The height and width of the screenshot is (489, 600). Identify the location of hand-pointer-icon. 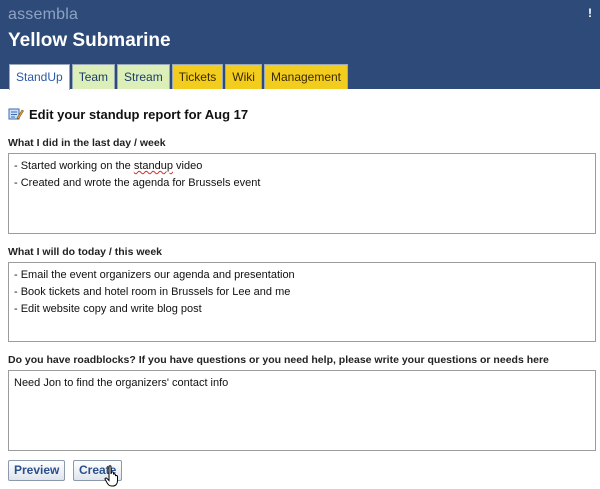
(111, 476).